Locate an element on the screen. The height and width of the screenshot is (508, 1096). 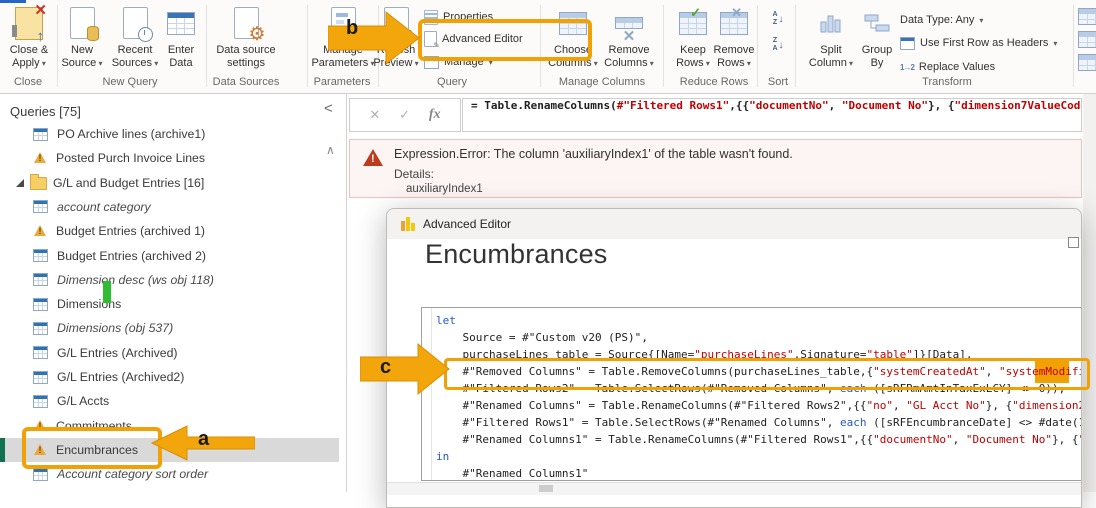
display-options-icon is located at coordinates (1073, 242).